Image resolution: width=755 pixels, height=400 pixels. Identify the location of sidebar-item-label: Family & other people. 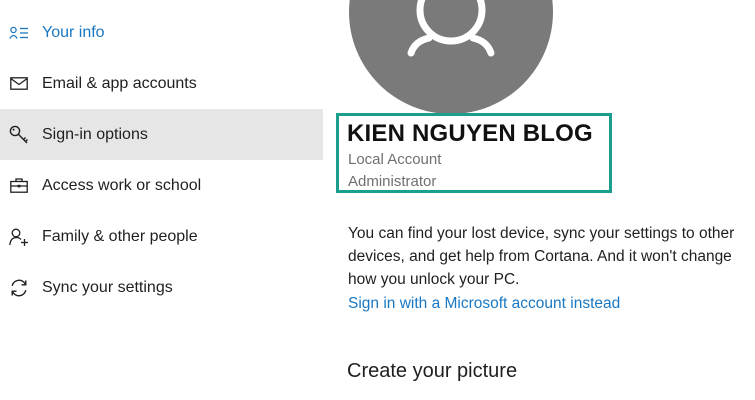
(120, 236).